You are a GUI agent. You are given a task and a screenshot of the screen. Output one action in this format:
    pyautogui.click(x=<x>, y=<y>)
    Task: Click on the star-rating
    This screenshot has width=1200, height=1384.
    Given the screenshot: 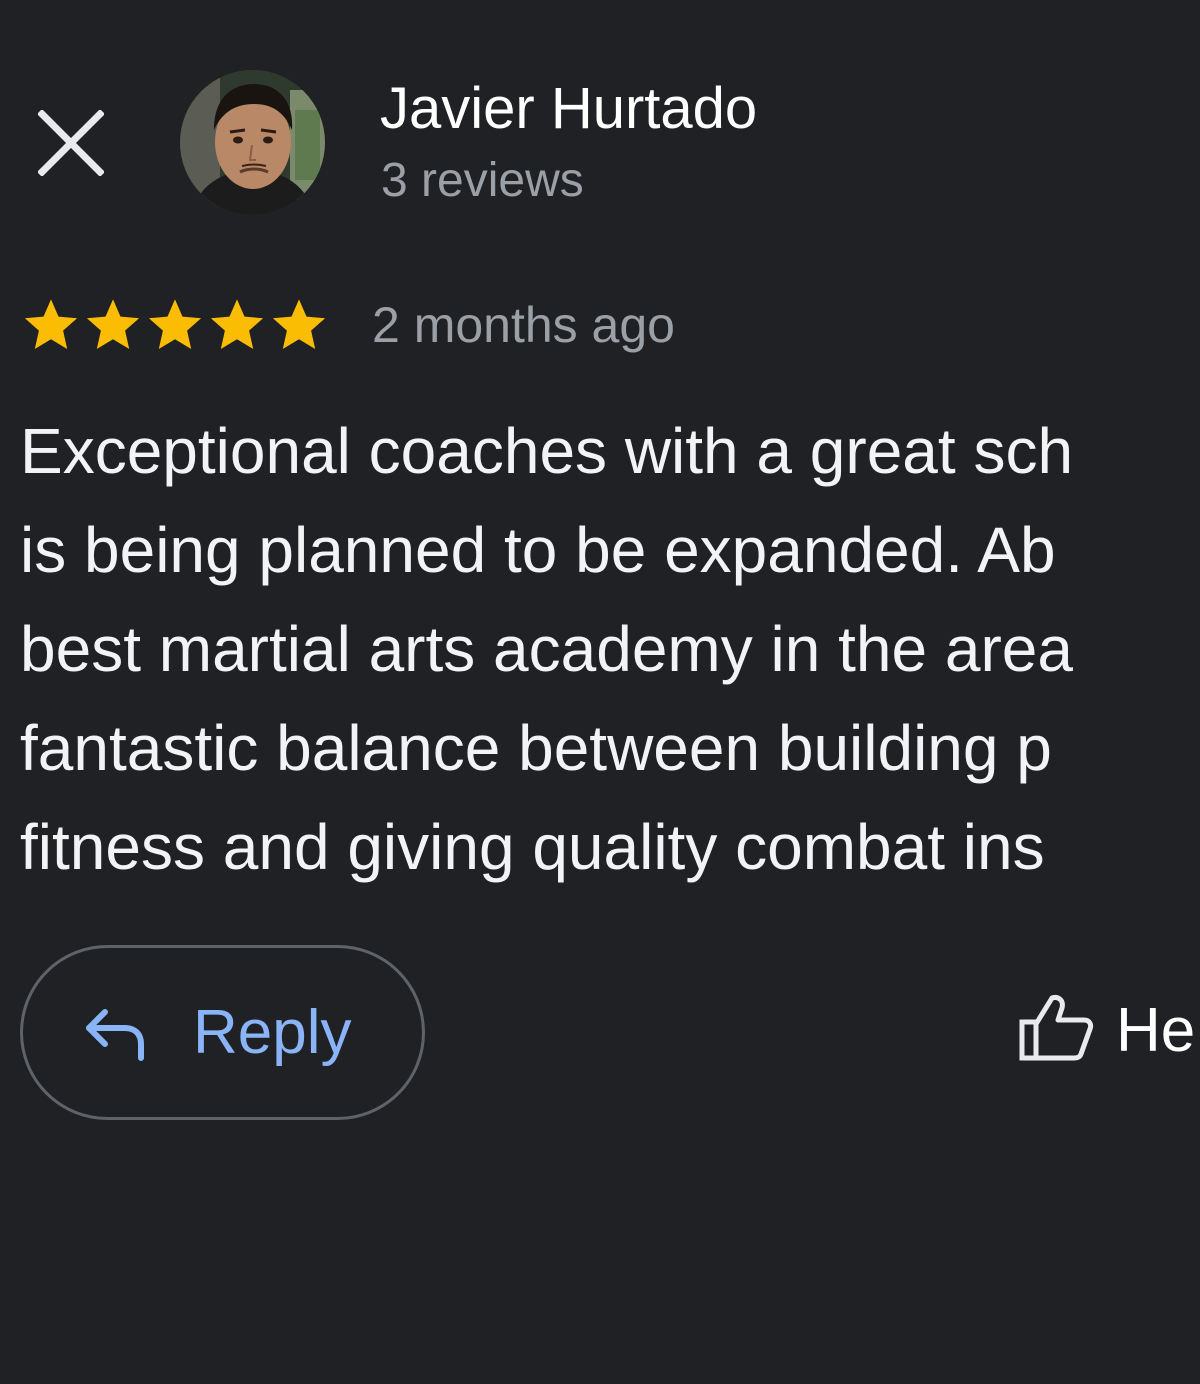 What is the action you would take?
    pyautogui.click(x=175, y=326)
    